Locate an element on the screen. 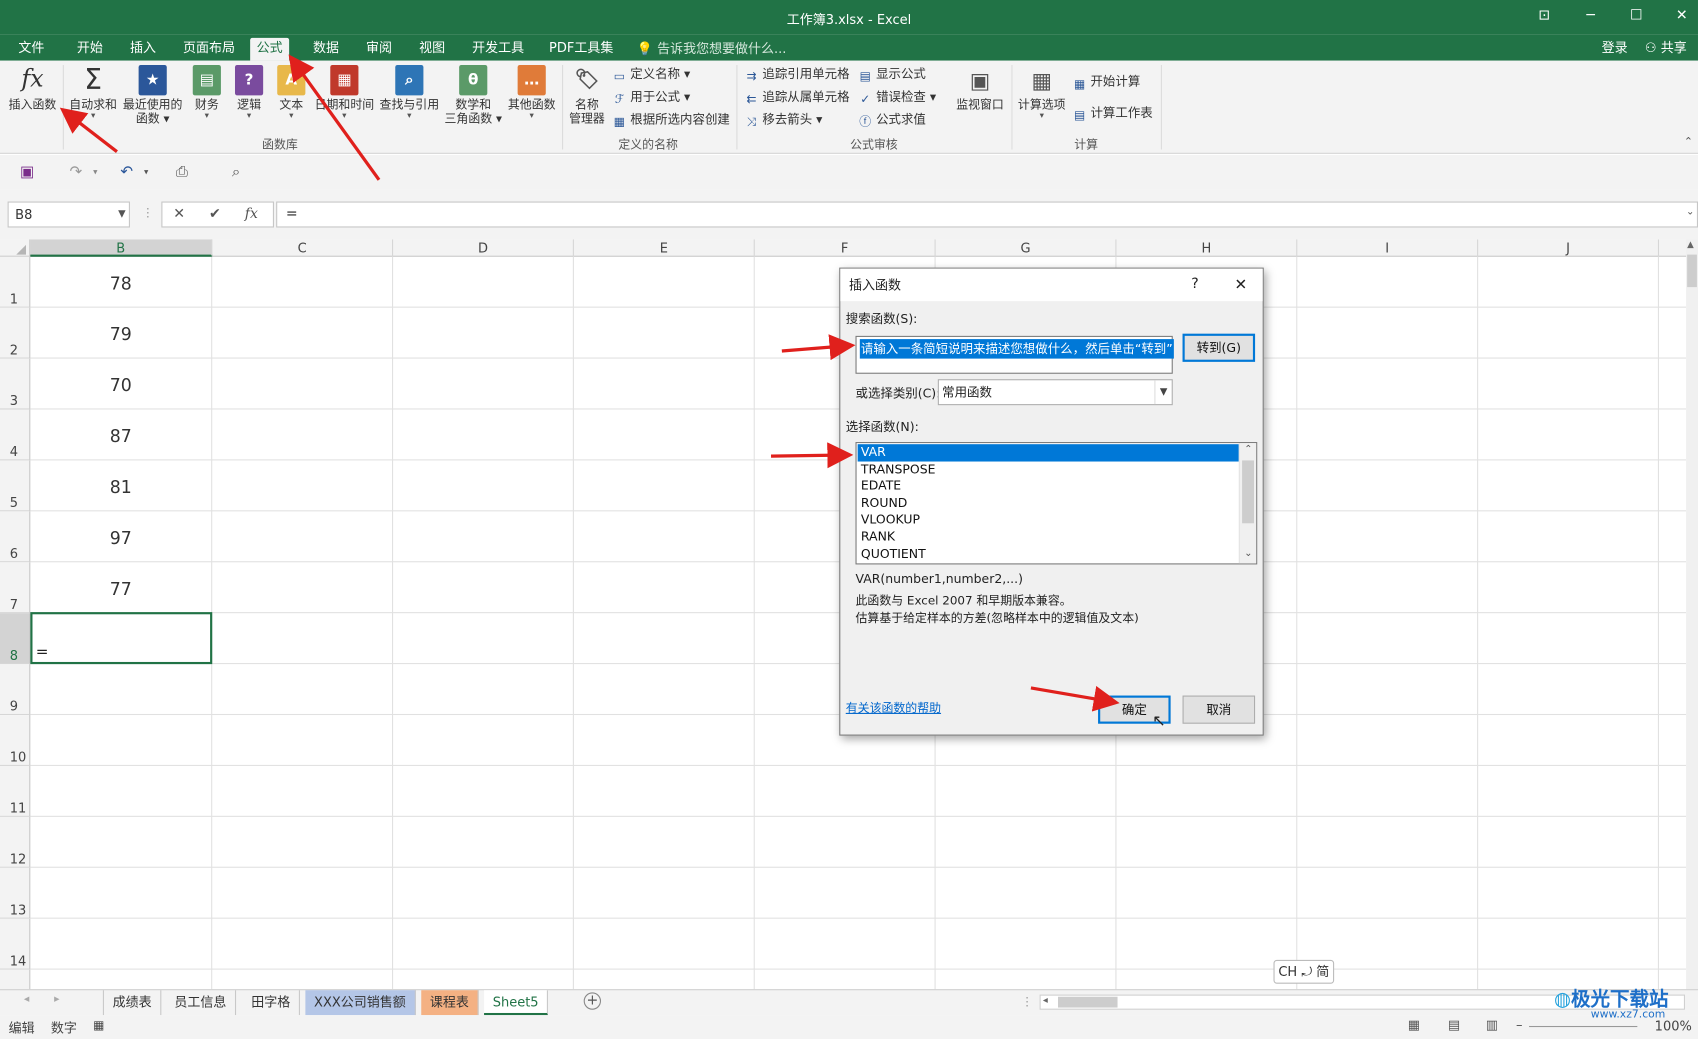  create-from-selection-button: ▦ 根据所选内容创建 is located at coordinates (671, 119).